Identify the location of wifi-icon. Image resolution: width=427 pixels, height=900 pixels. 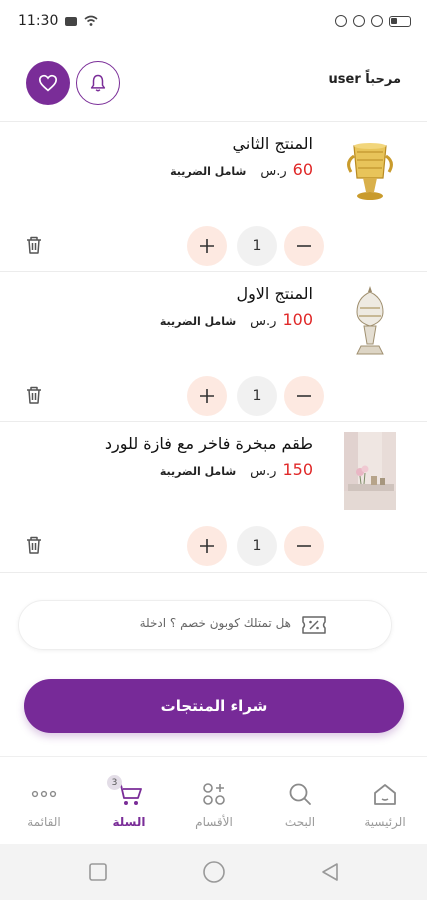
(91, 20).